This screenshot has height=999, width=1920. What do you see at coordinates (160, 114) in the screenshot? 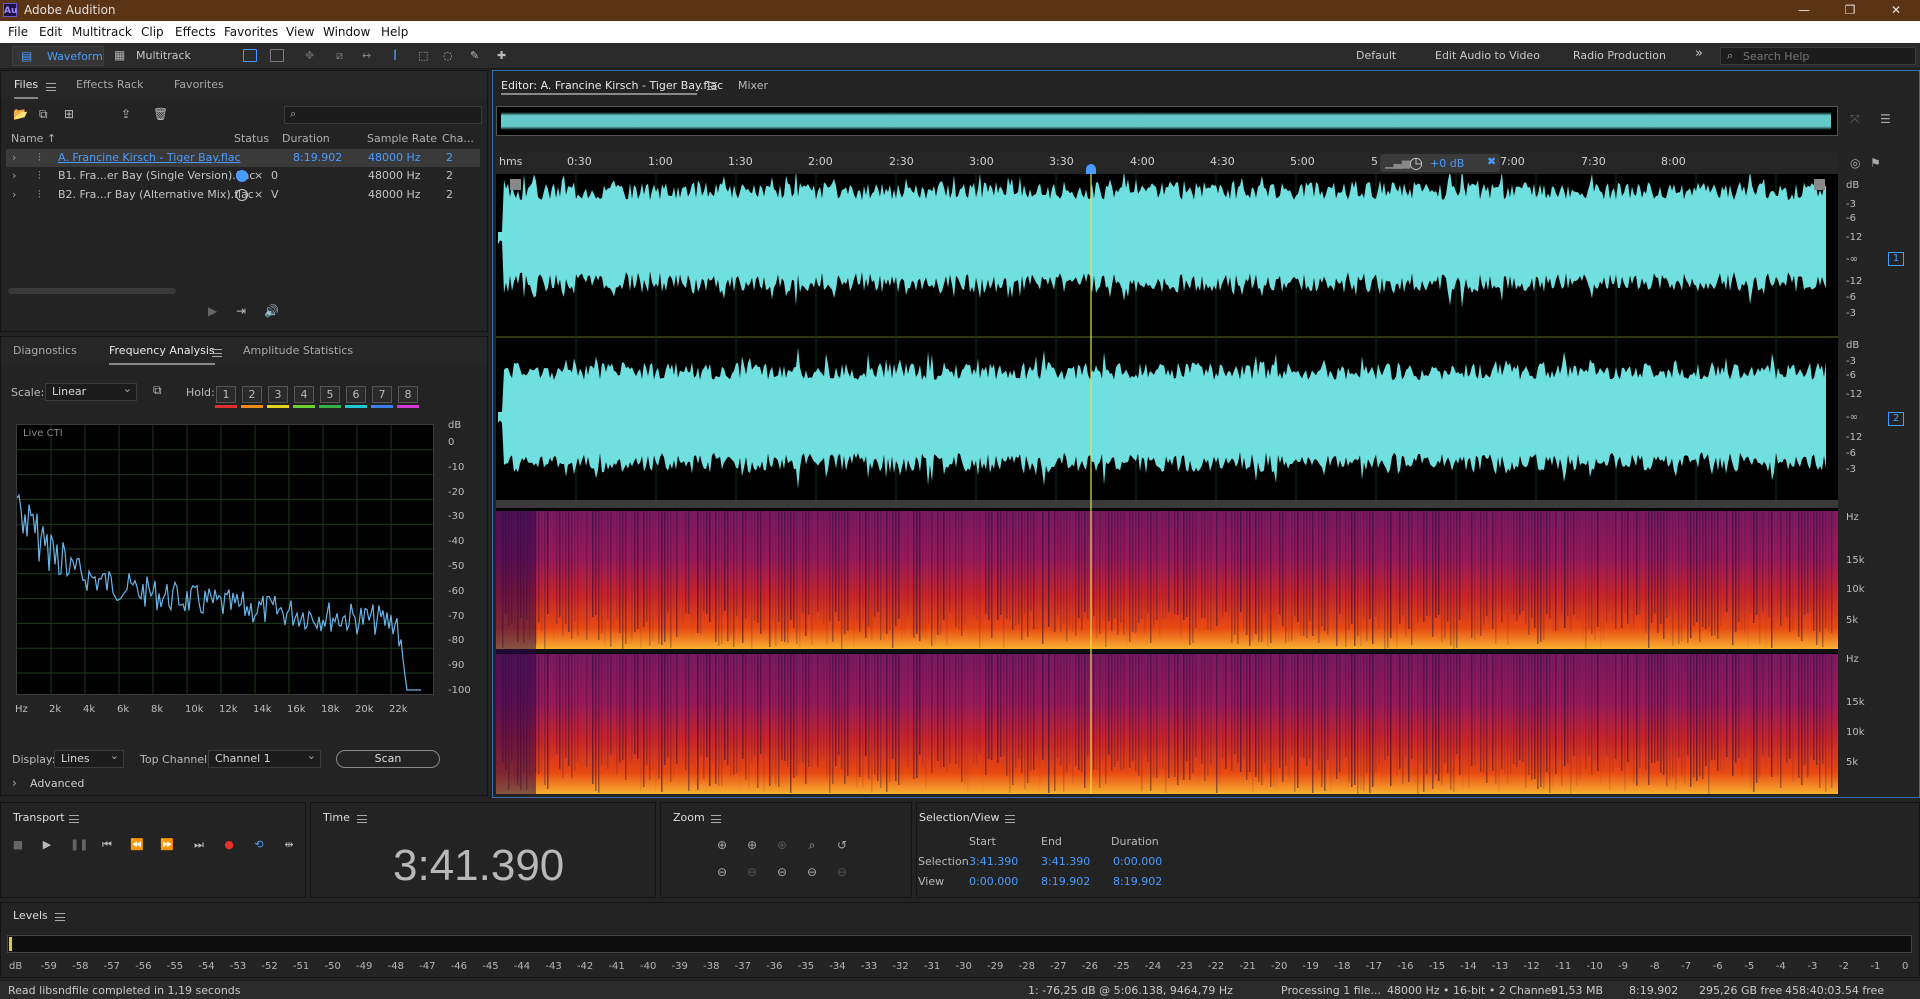
I see `delete-file-icon: 🗑` at bounding box center [160, 114].